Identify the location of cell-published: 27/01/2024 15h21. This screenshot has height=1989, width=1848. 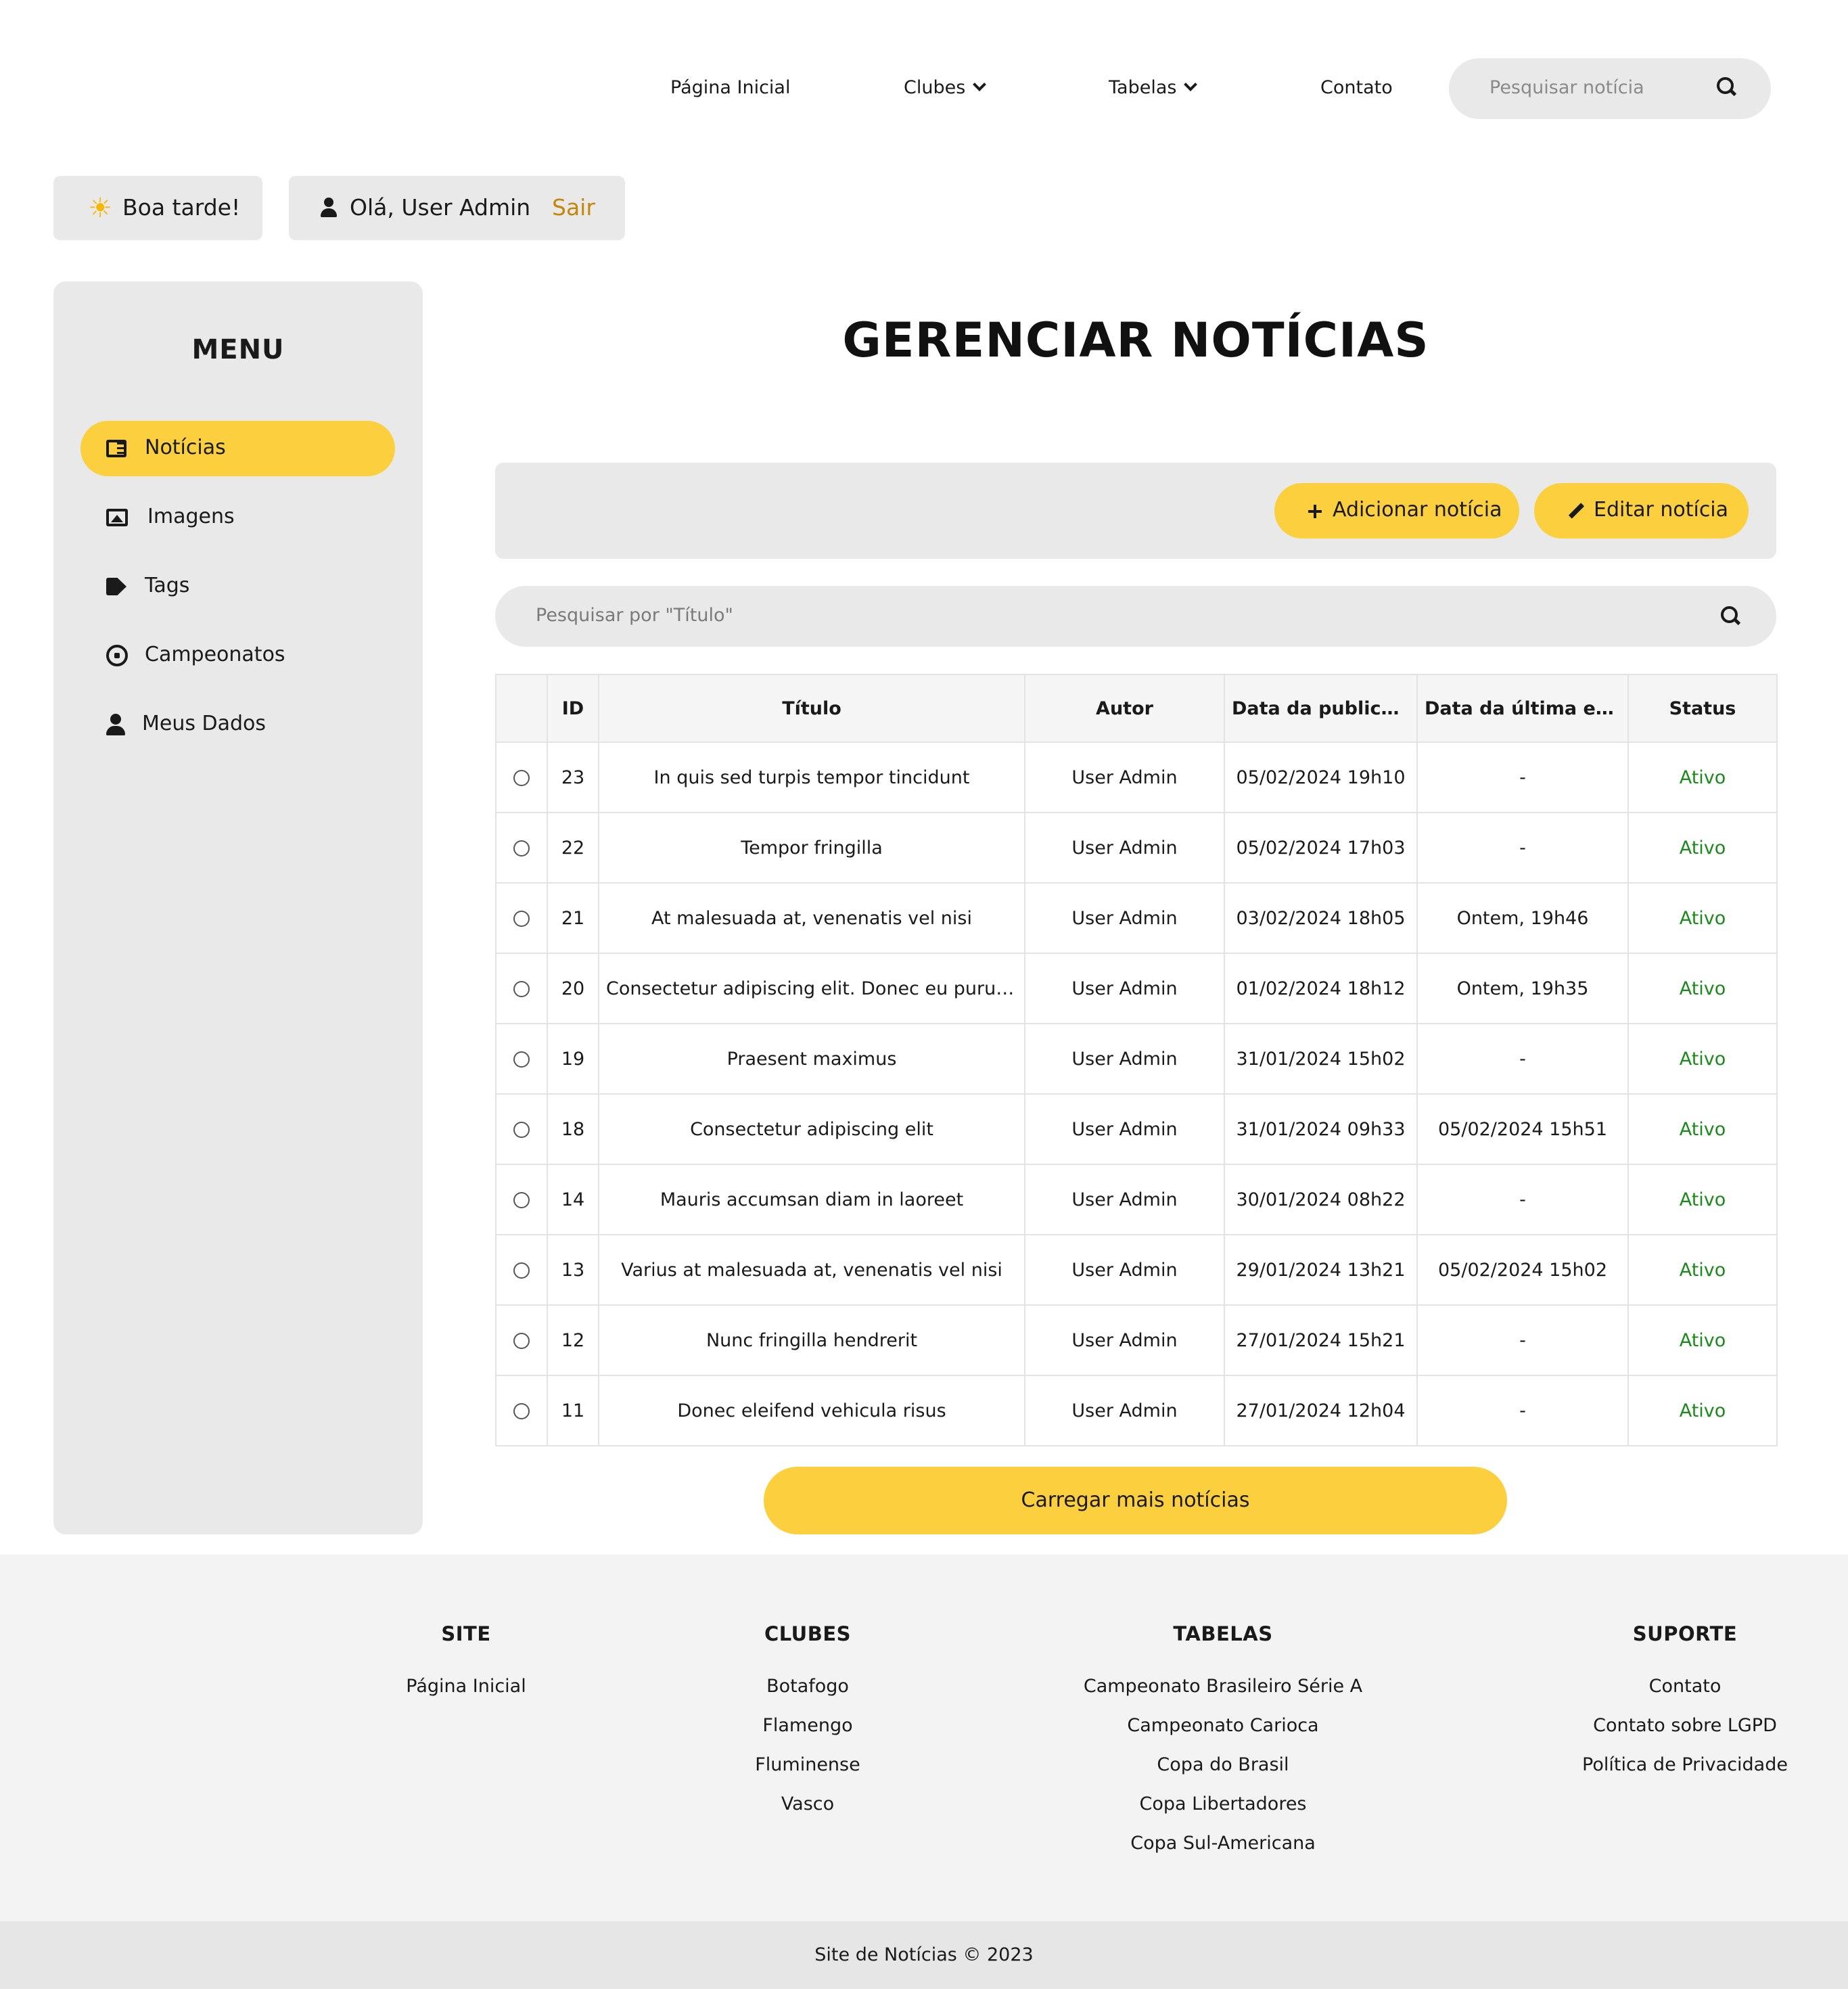
(1321, 1340).